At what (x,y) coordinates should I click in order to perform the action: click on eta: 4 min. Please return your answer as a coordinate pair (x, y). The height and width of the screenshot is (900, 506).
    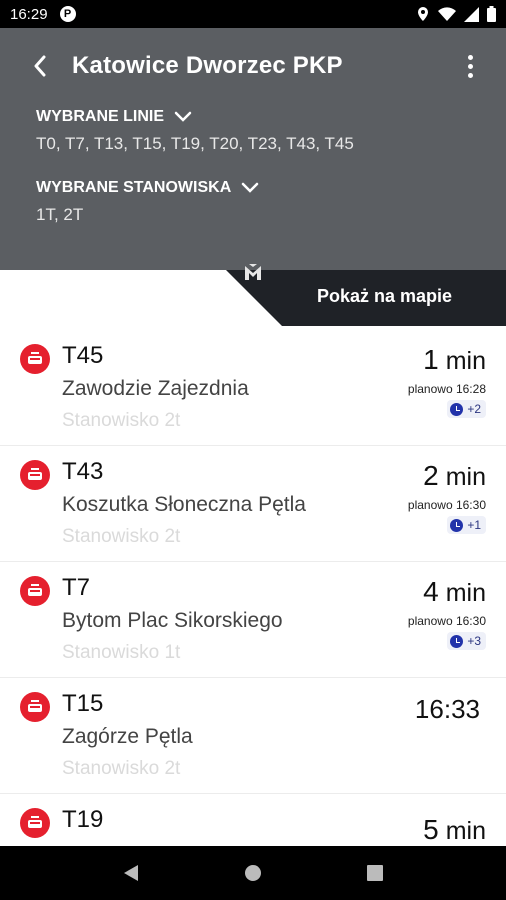
    Looking at the image, I should click on (454, 592).